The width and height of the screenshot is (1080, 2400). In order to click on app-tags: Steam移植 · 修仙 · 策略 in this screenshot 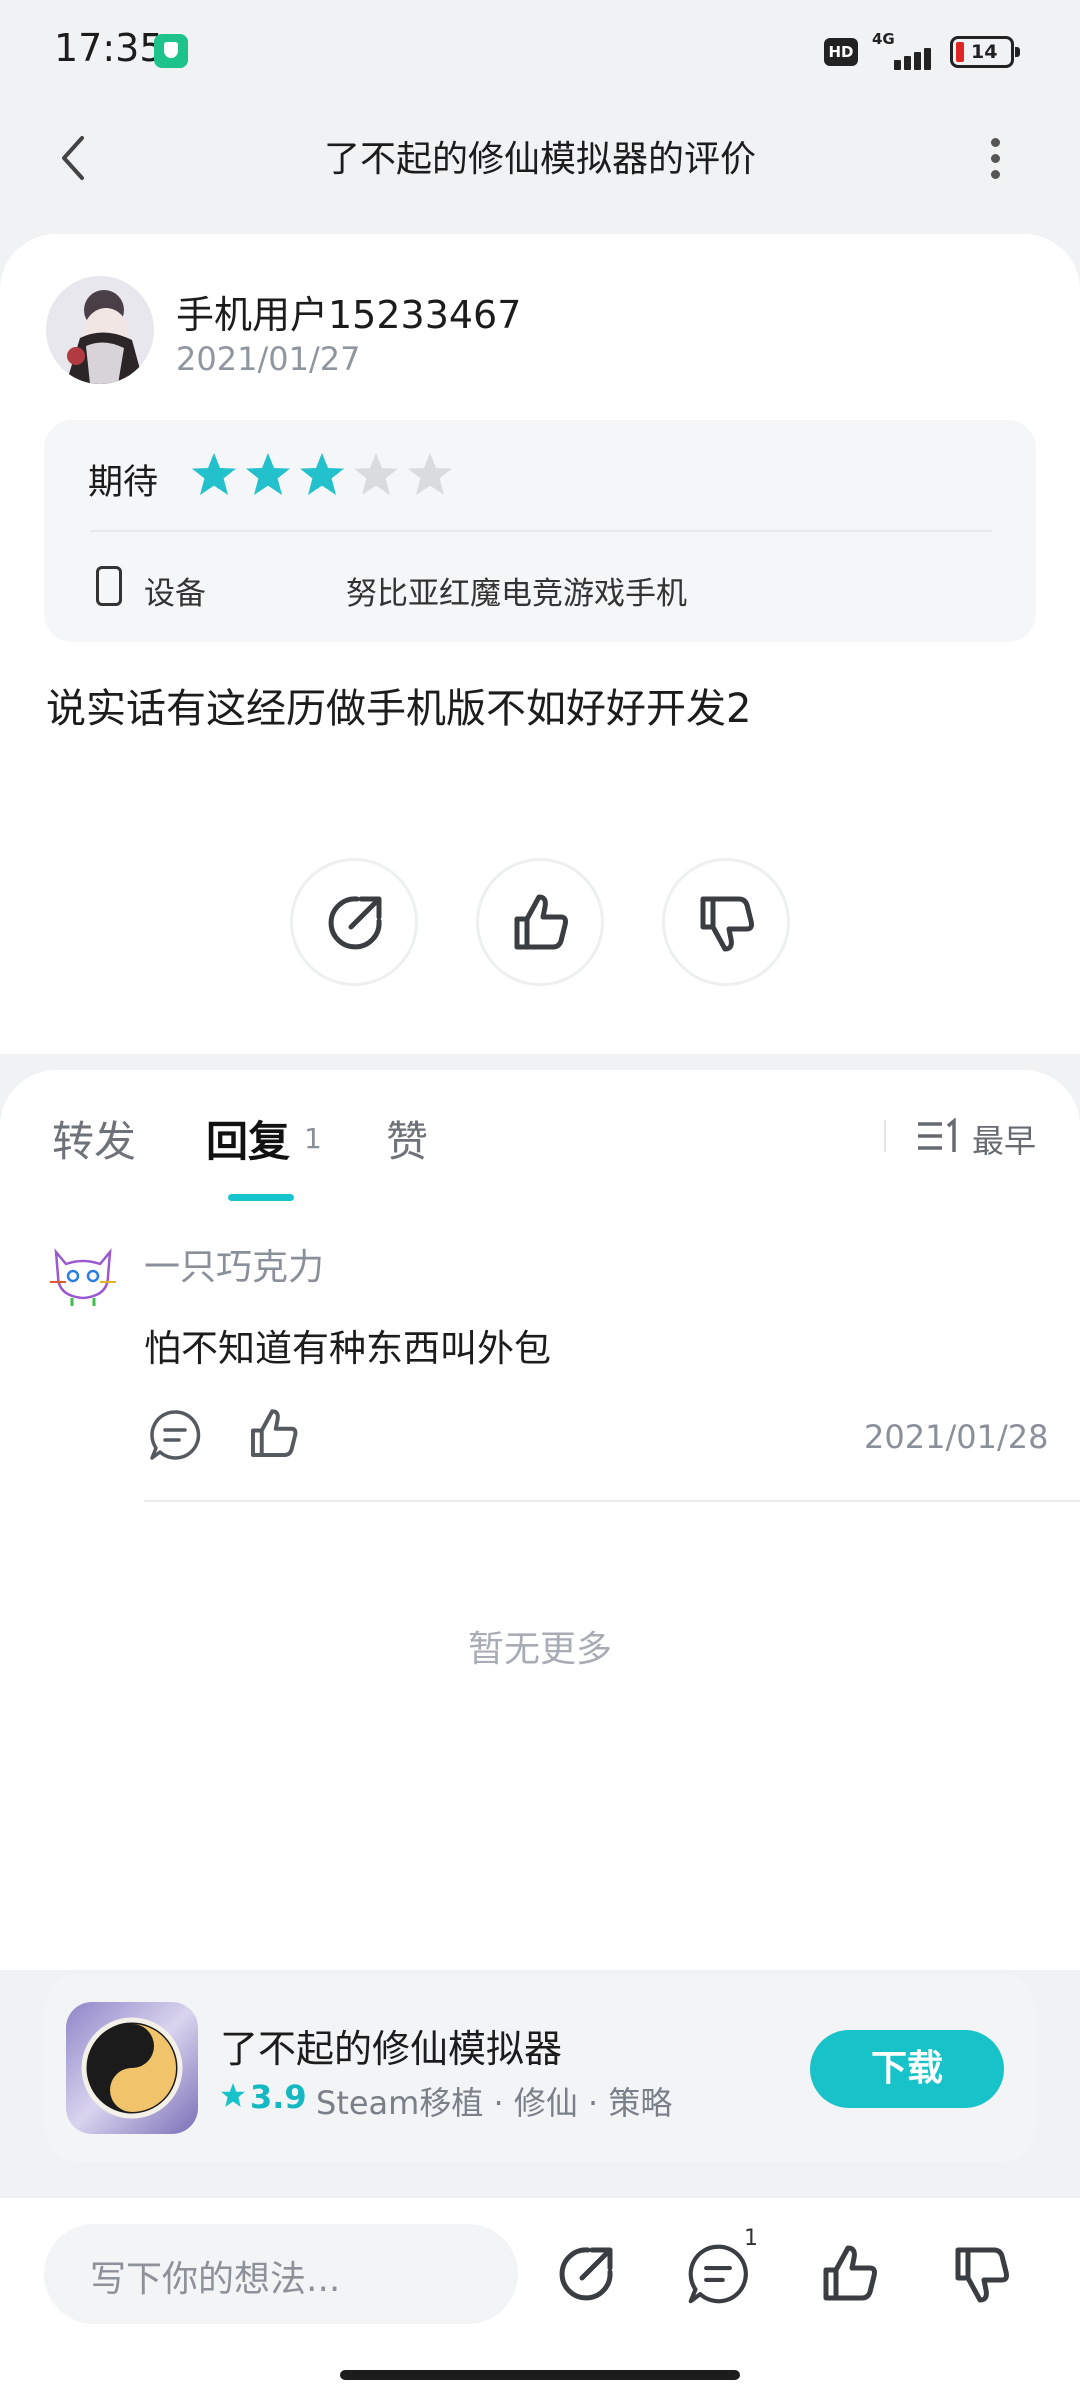, I will do `click(494, 2103)`.